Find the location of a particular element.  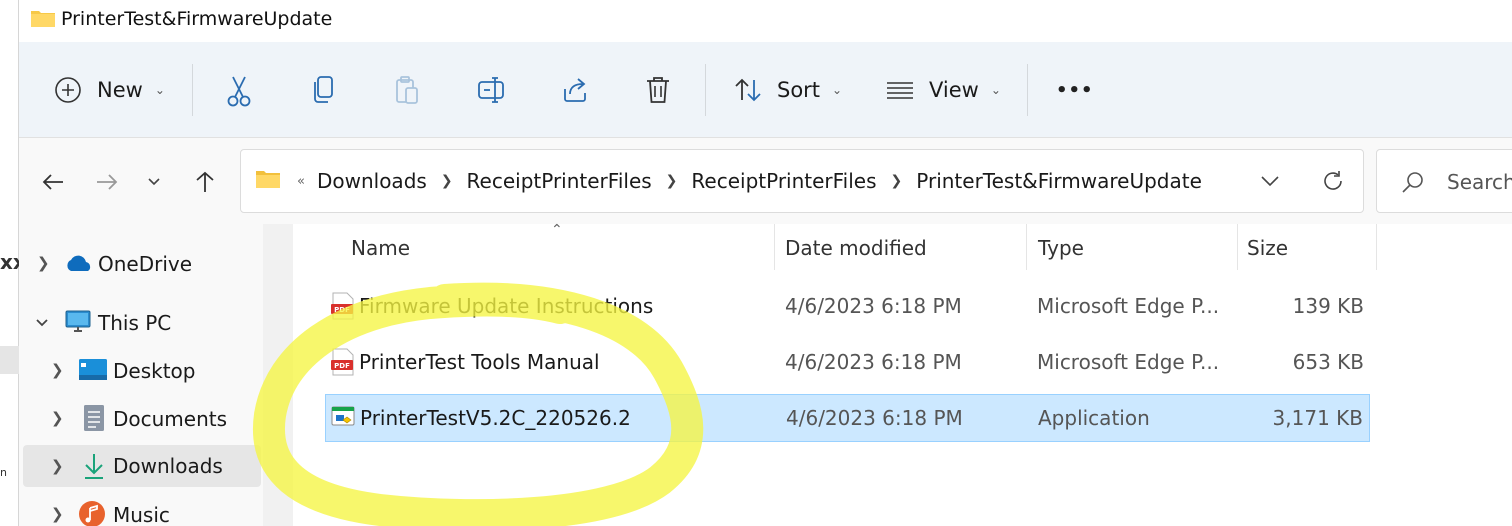

back-button is located at coordinates (53, 182).